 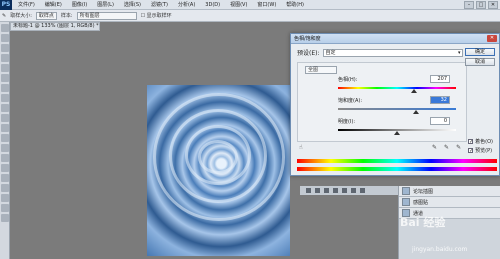 What do you see at coordinates (307, 39) in the screenshot?
I see `dialog-title: 色相/饱和度` at bounding box center [307, 39].